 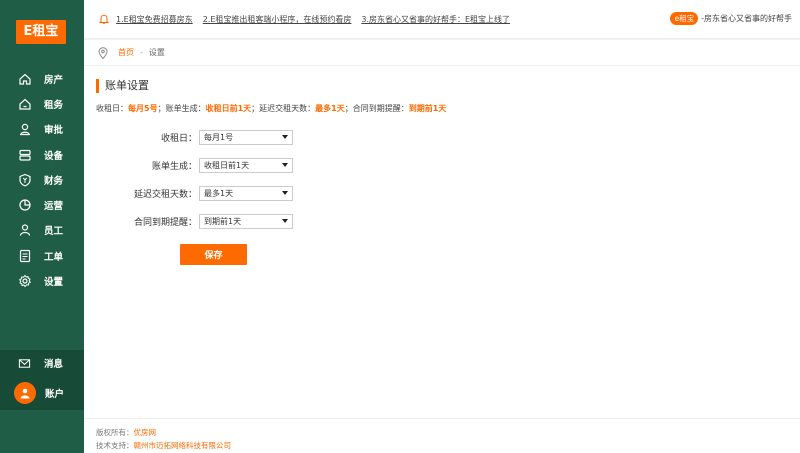 I want to click on brand-pill: e租宝, so click(x=684, y=18).